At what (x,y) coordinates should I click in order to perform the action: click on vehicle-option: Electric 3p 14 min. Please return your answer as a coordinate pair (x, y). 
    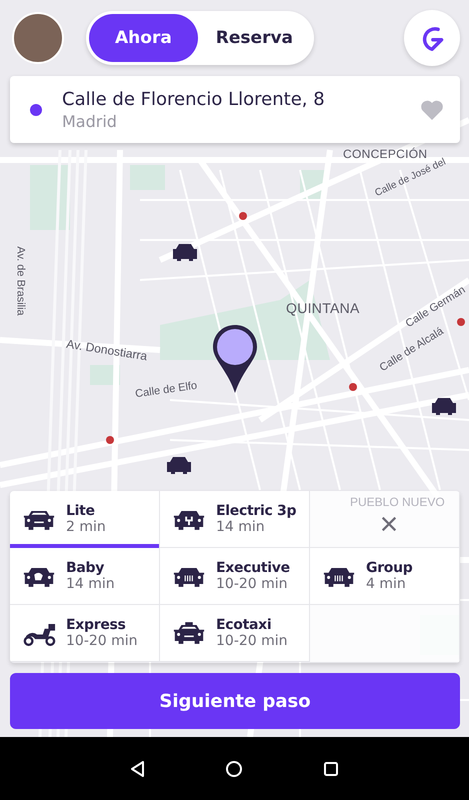
    Looking at the image, I should click on (235, 519).